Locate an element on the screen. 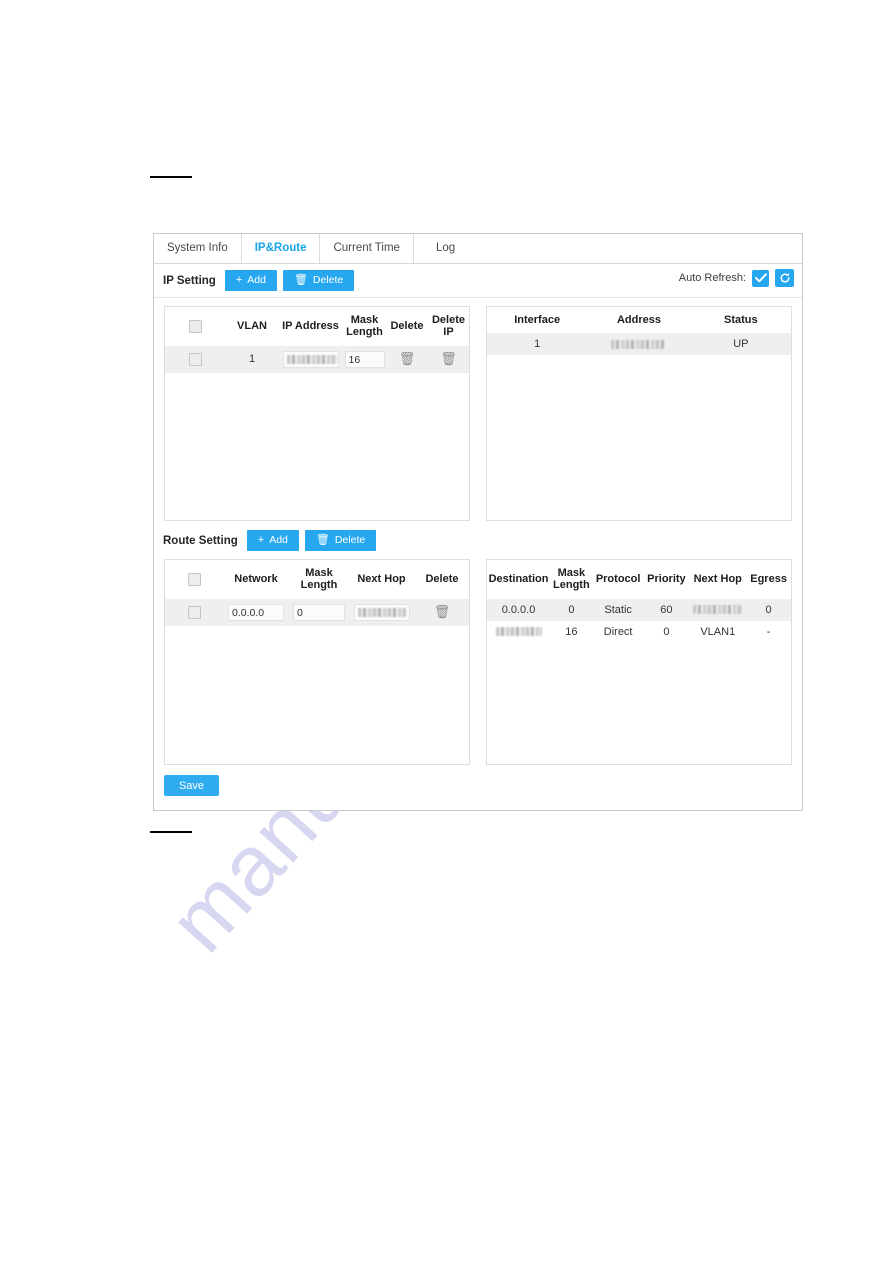 The width and height of the screenshot is (893, 1263). redacted-destination is located at coordinates (518, 632).